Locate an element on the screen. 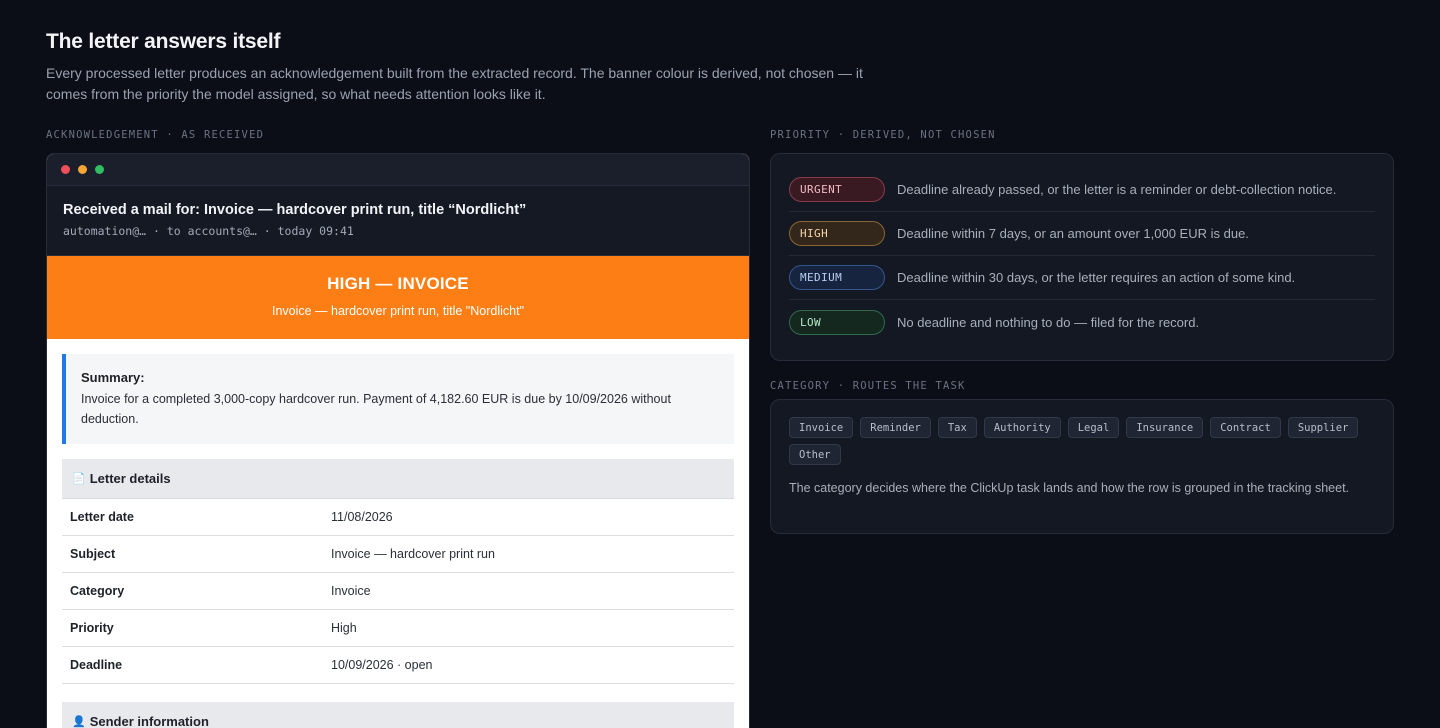 This screenshot has width=1440, height=728. detail-key: Letter date is located at coordinates (102, 517).